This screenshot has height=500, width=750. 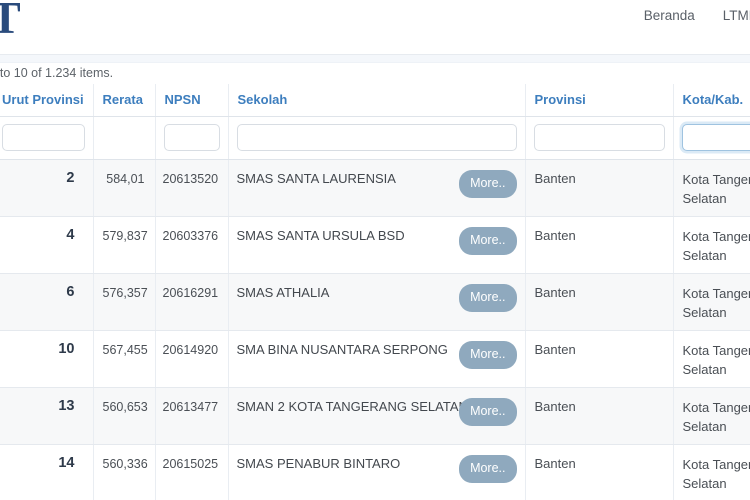 I want to click on cell-sekolah: SMAS PENABUR BINTARO More.., so click(x=377, y=472).